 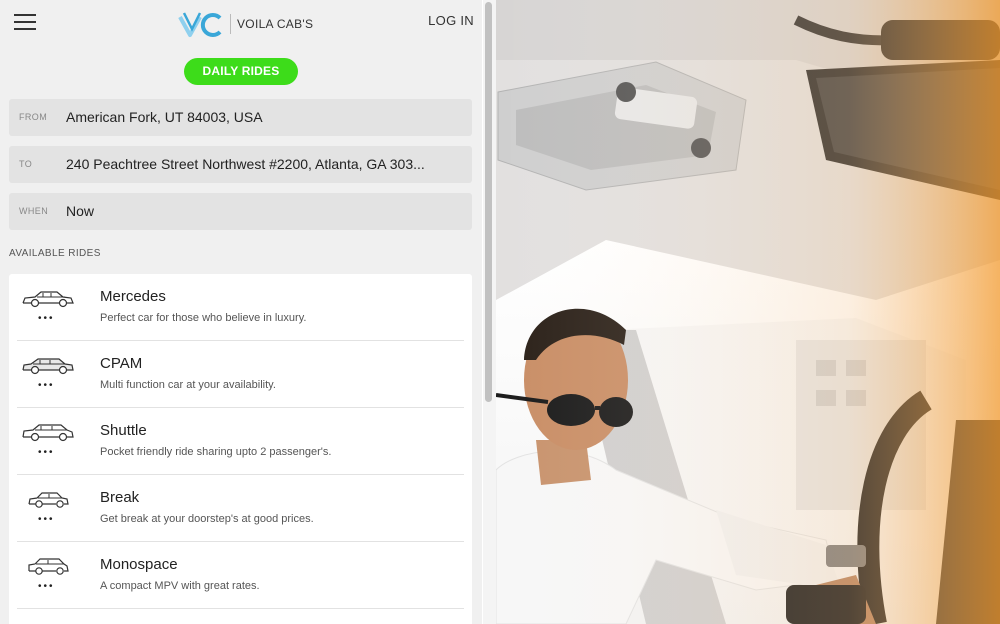 I want to click on daily-rides-button: DAILY RIDES, so click(x=241, y=71).